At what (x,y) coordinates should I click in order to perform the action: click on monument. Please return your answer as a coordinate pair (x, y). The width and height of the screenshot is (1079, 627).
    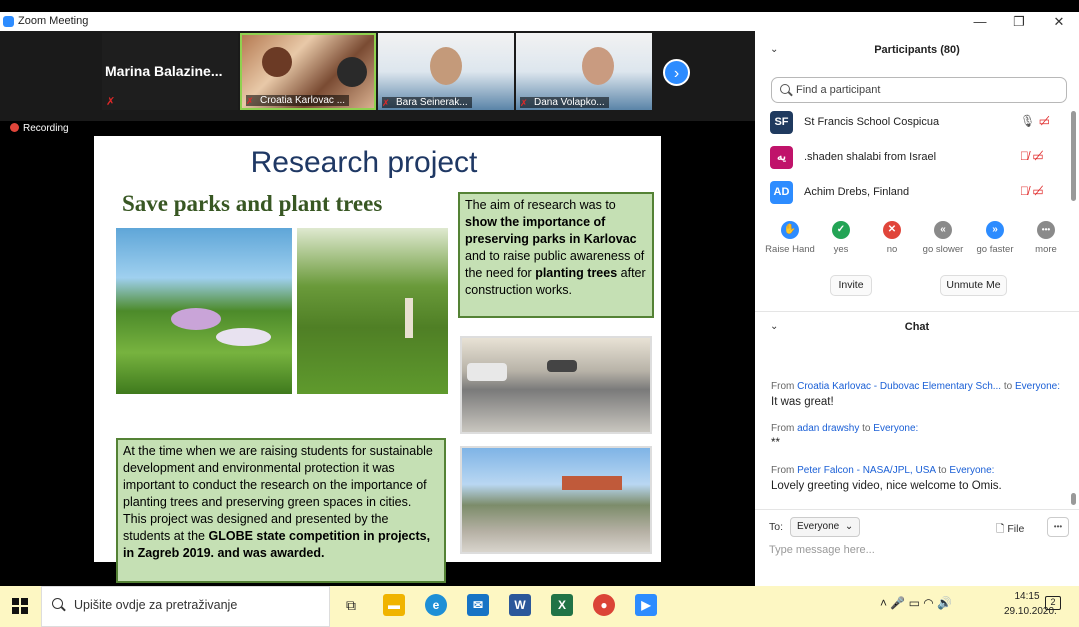
    Looking at the image, I should click on (409, 318).